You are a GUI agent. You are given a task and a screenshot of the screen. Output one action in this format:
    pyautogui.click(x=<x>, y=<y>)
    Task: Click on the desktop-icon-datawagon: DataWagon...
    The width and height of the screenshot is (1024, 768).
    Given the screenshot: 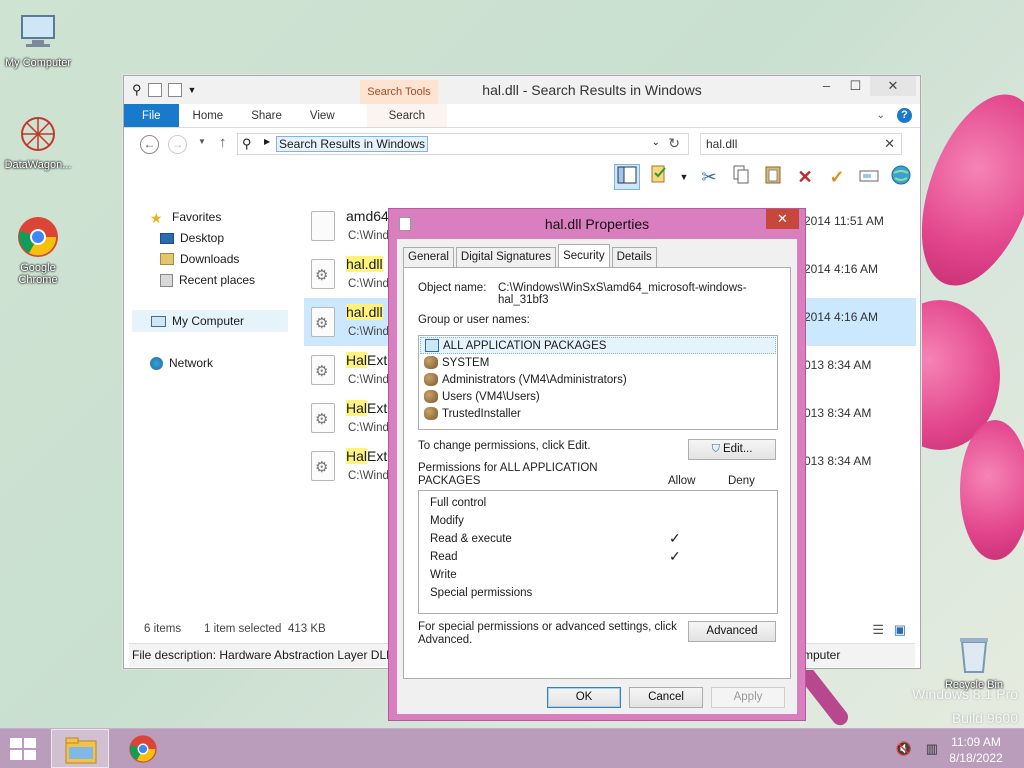 What is the action you would take?
    pyautogui.click(x=38, y=141)
    